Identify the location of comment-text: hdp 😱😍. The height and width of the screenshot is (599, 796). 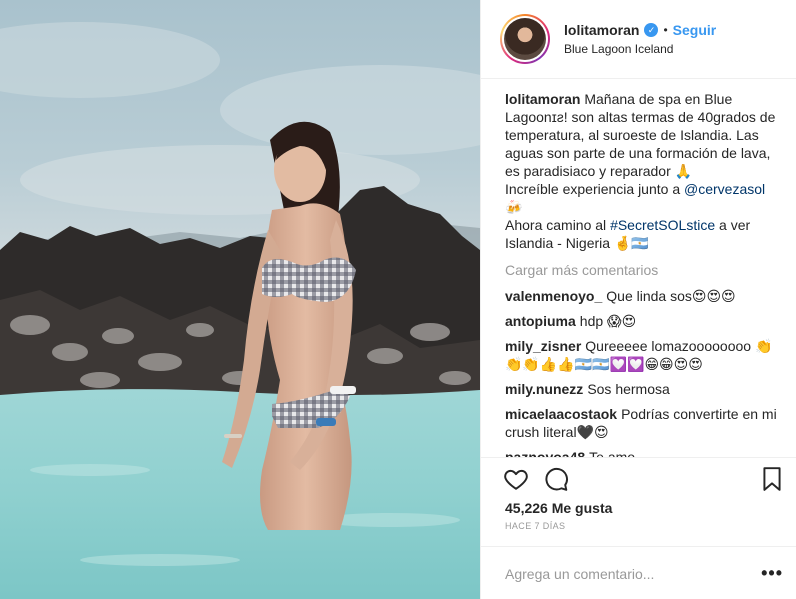
(608, 321).